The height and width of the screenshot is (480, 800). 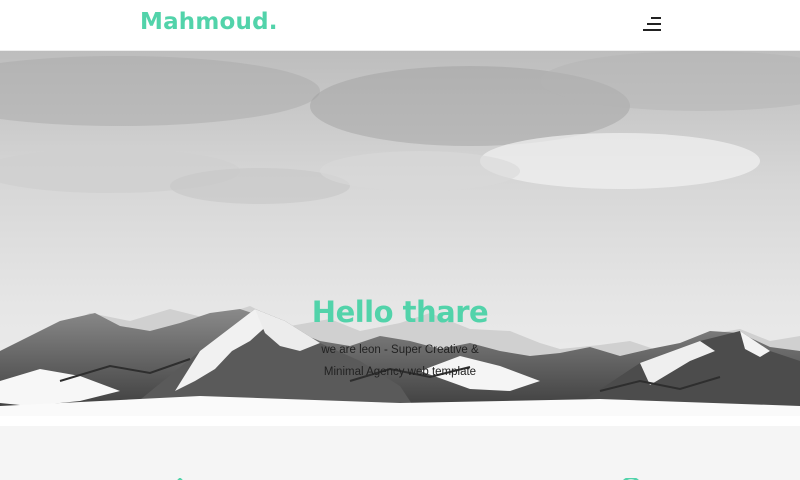 What do you see at coordinates (651, 24) in the screenshot?
I see `hamburger-menu-icon` at bounding box center [651, 24].